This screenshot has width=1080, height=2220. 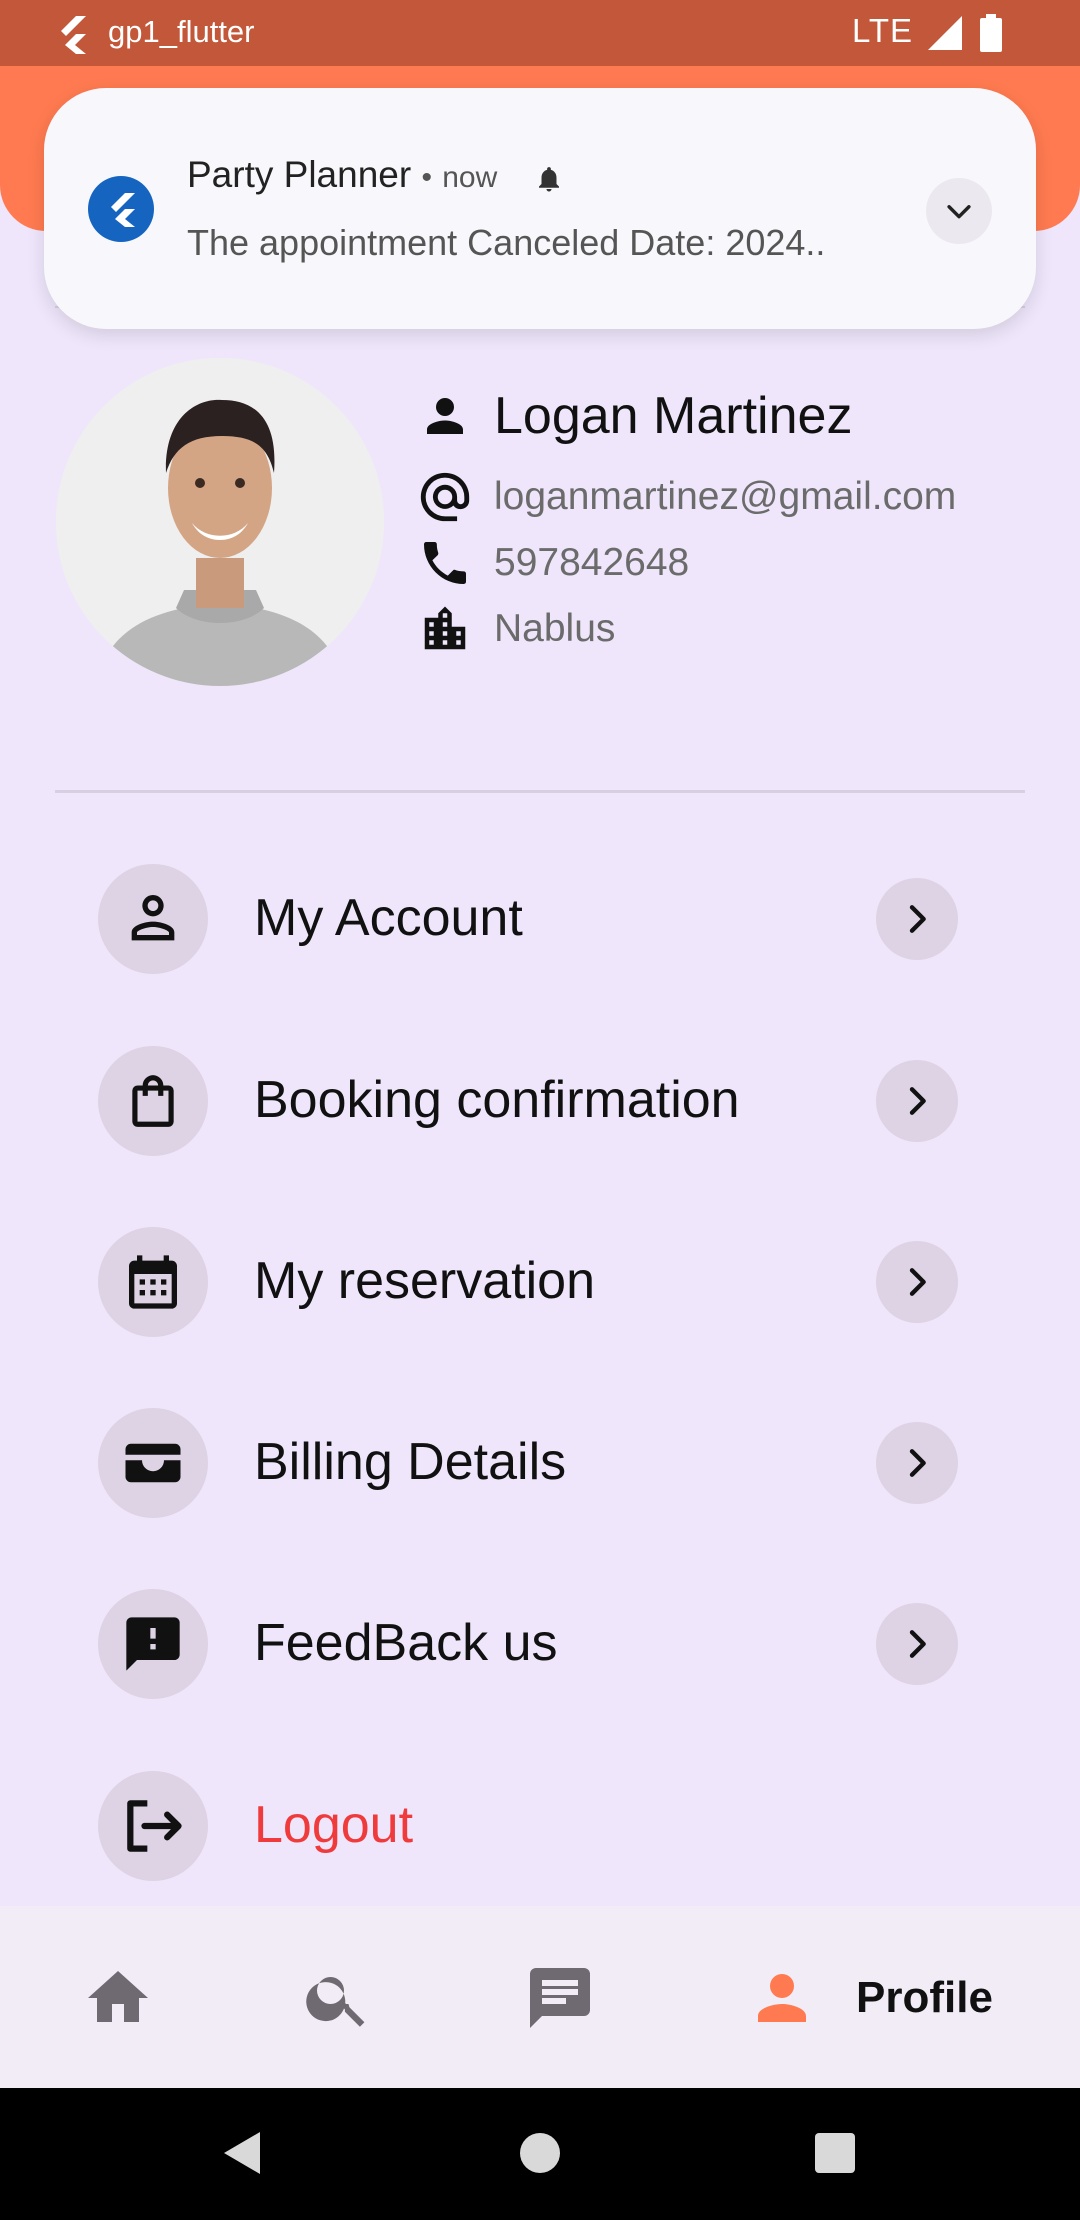 I want to click on menu-item-feedback: FeedBack us, so click(x=529, y=1644).